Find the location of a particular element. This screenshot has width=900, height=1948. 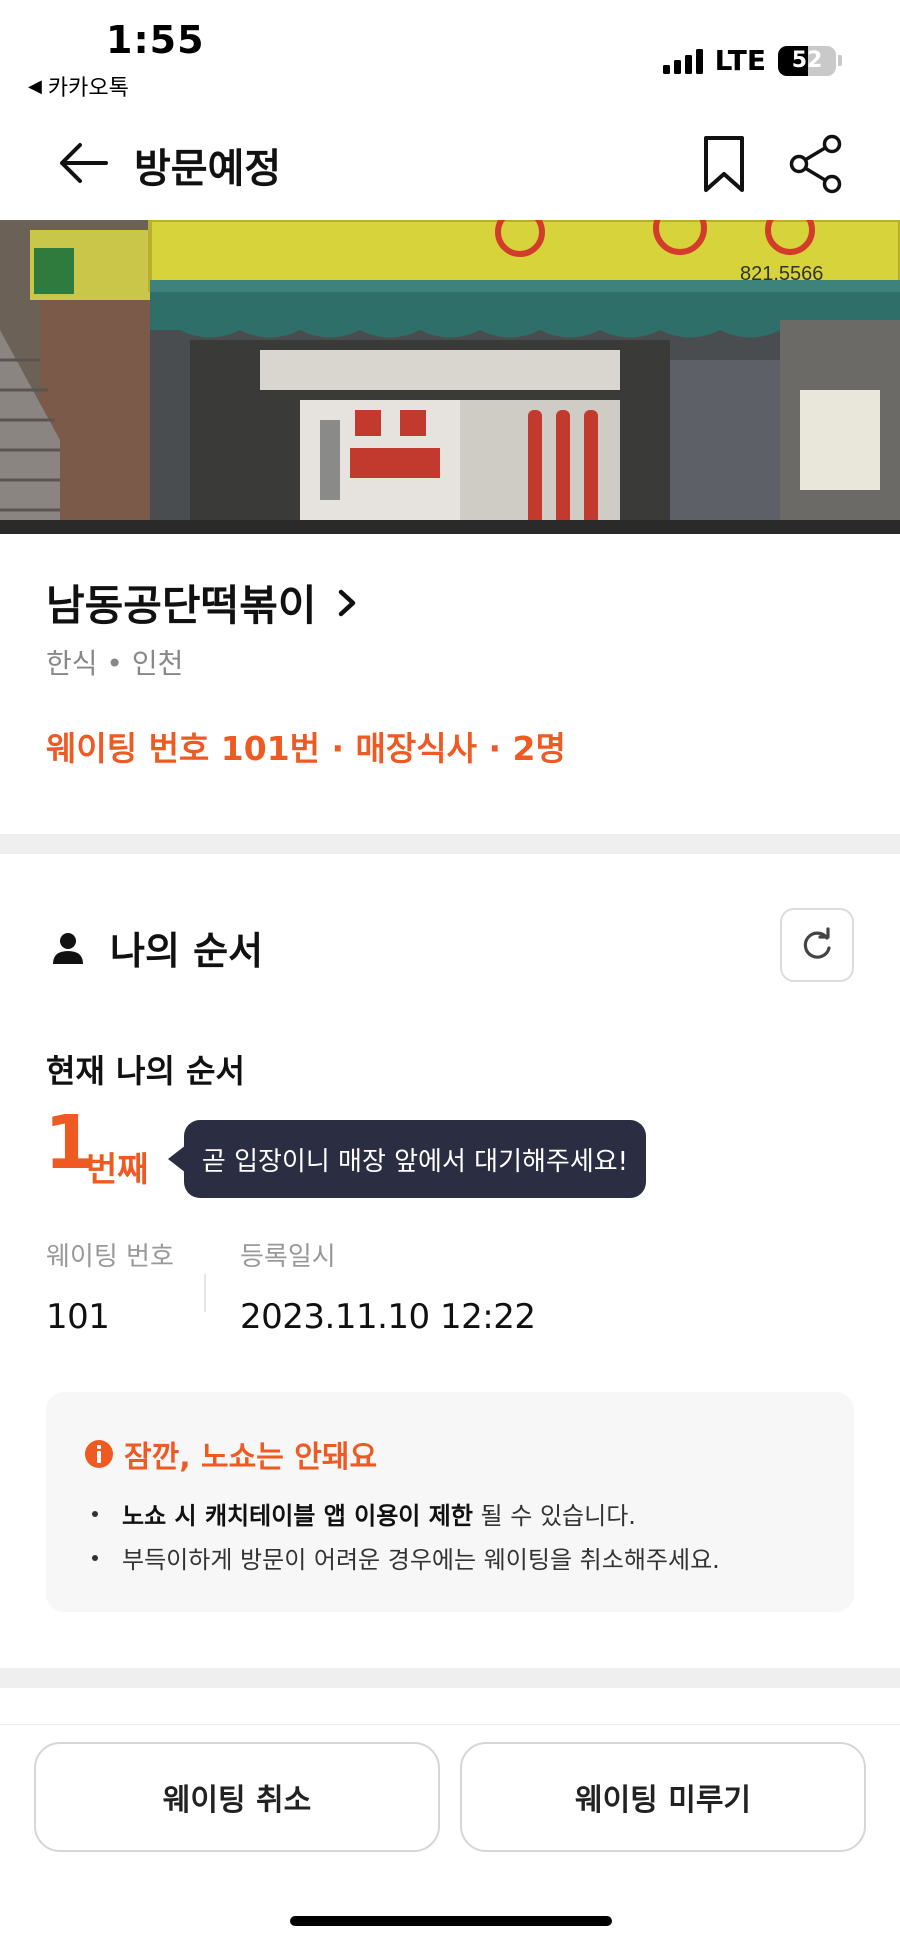

entry-soon-tooltip: 곧 입장이니 매장 앞에서 대기해주세요! is located at coordinates (415, 1159).